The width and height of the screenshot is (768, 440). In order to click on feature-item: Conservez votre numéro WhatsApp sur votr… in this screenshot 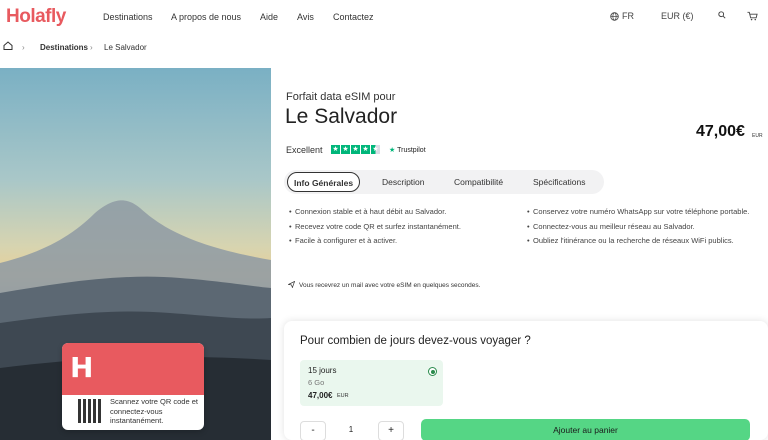, I will do `click(643, 212)`.